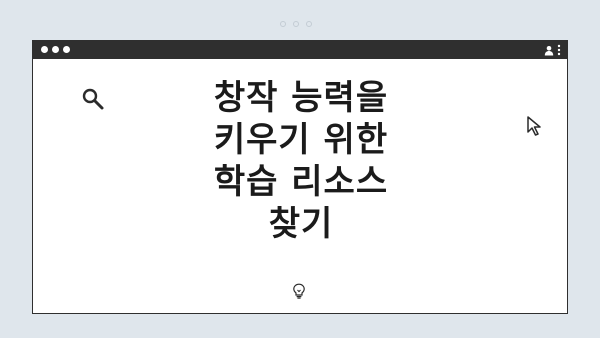 This screenshot has width=600, height=338. I want to click on window-controls, so click(55, 49).